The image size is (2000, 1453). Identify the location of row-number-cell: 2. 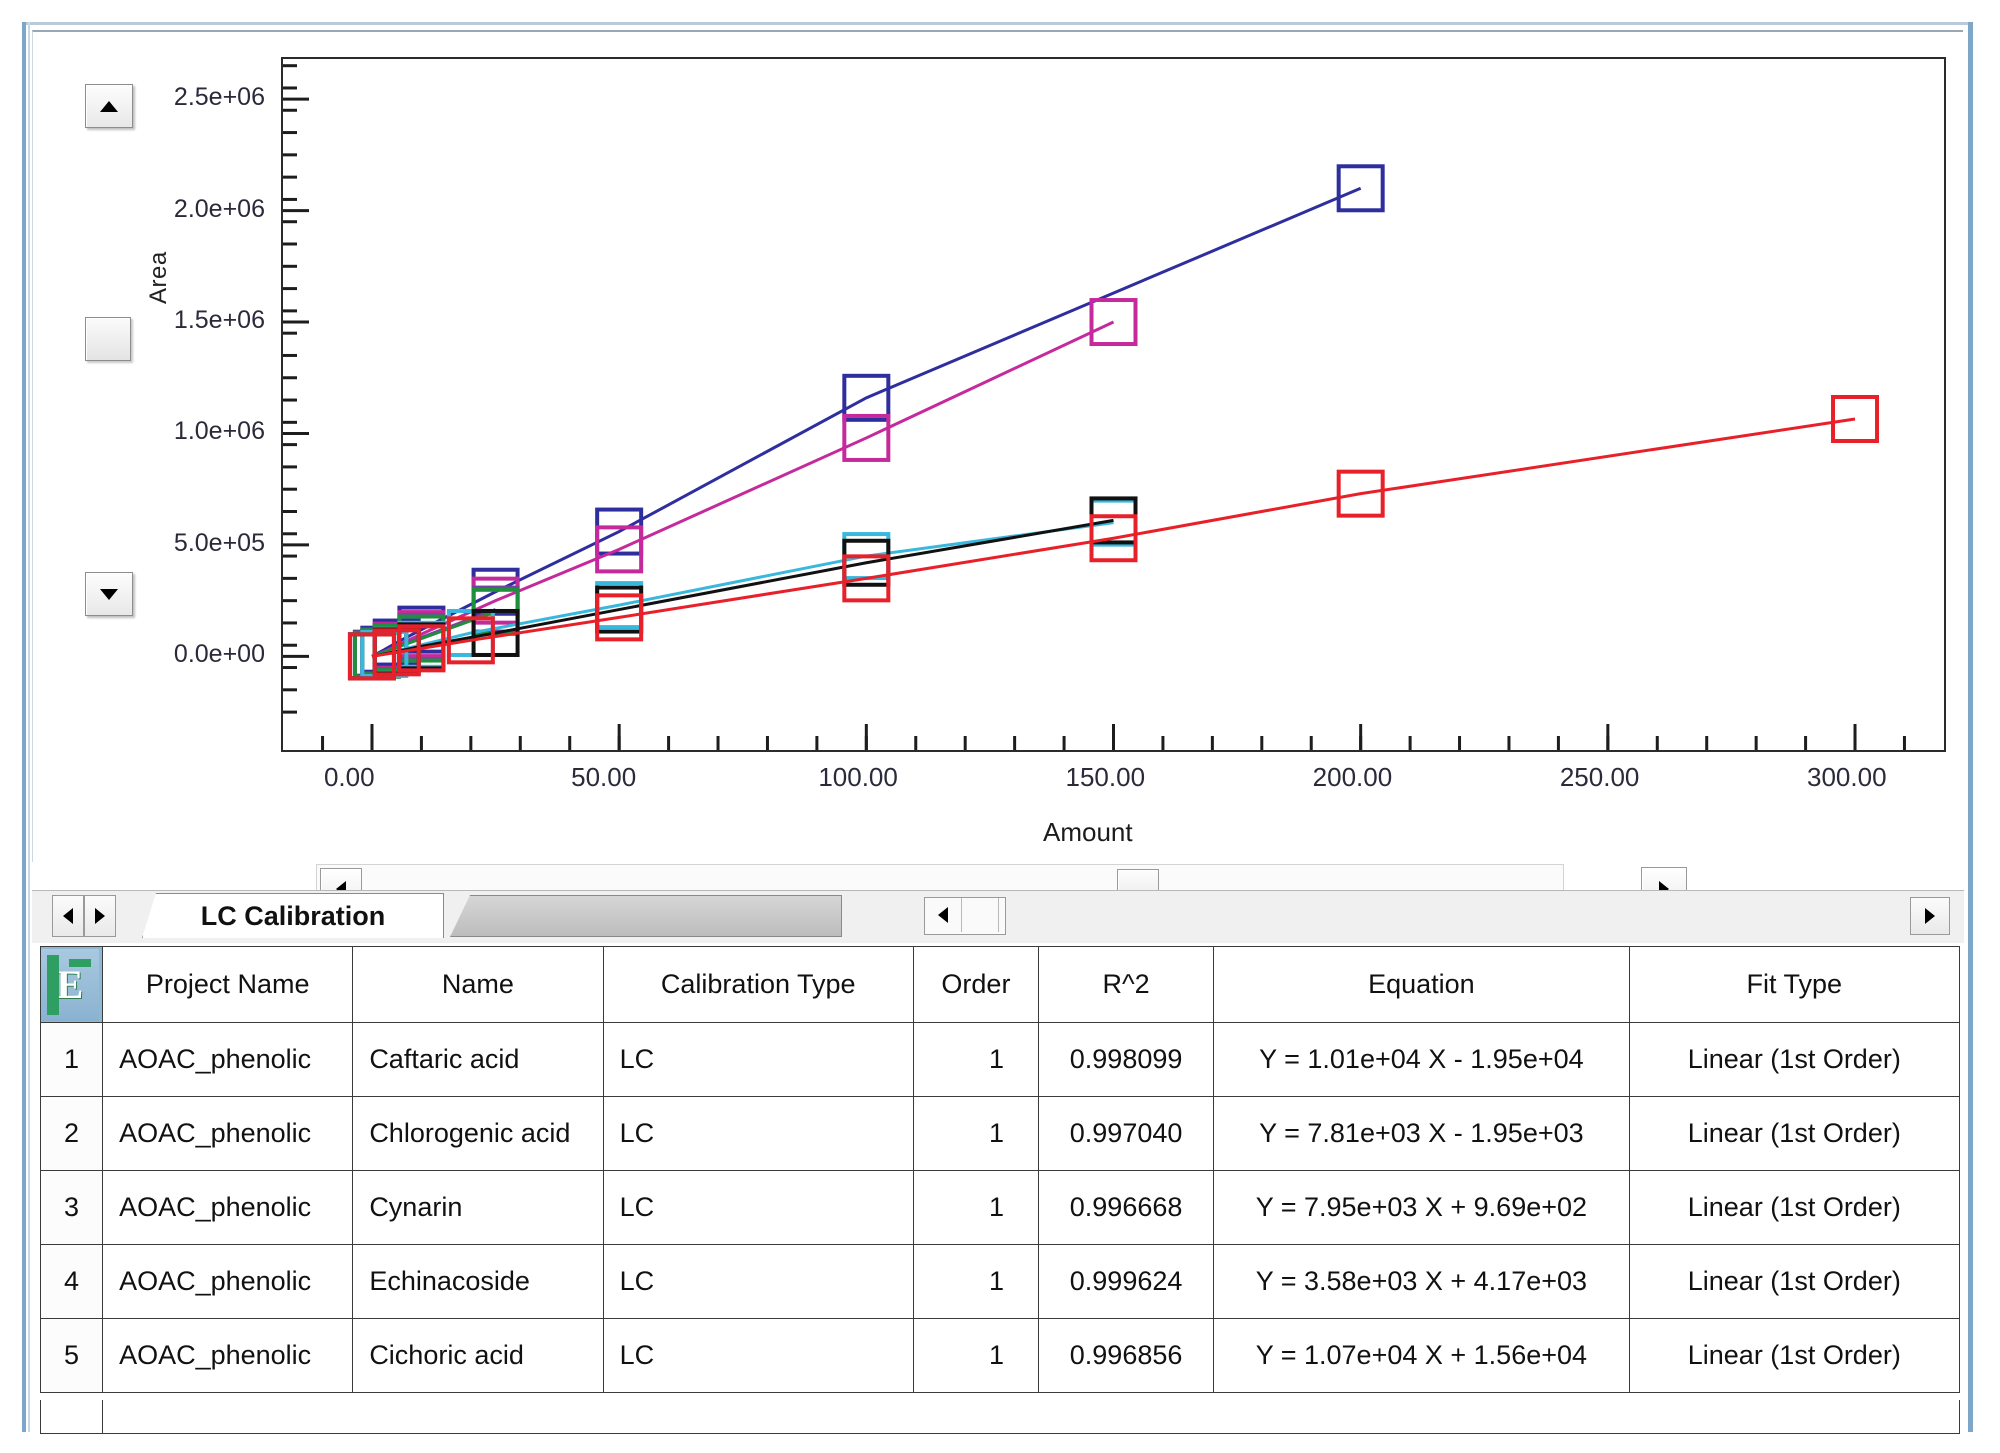
(71, 1133).